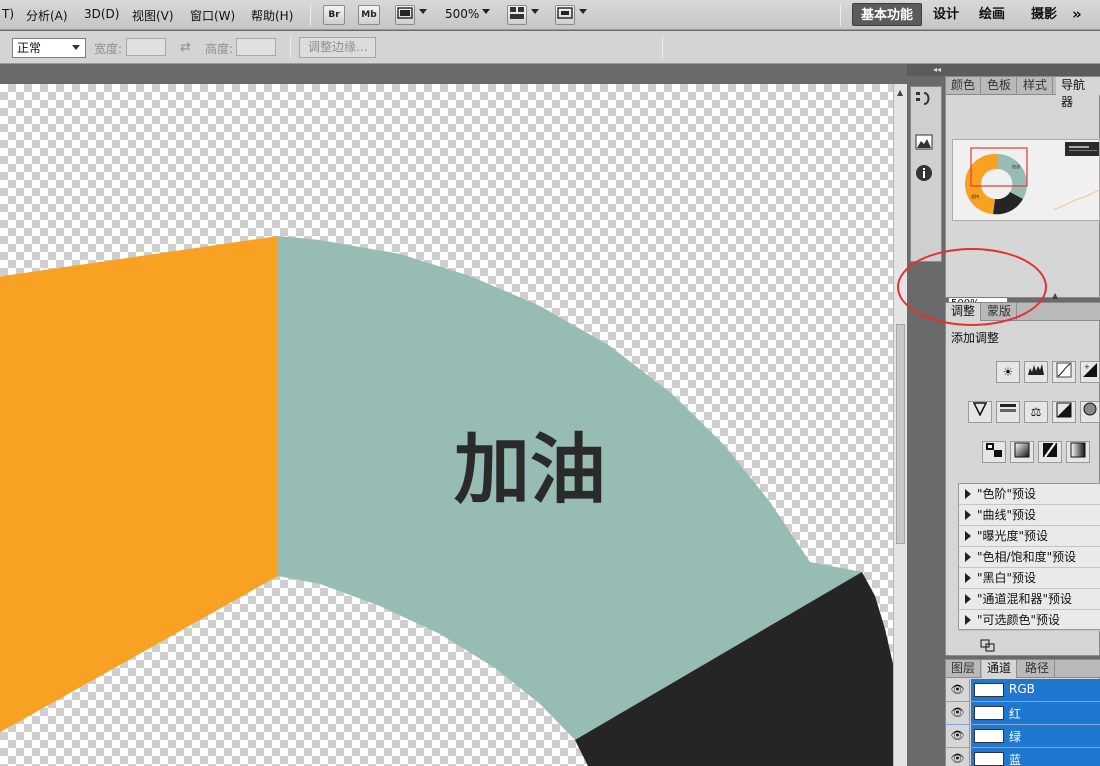 This screenshot has height=766, width=1100. I want to click on histogram-icon, so click(924, 146).